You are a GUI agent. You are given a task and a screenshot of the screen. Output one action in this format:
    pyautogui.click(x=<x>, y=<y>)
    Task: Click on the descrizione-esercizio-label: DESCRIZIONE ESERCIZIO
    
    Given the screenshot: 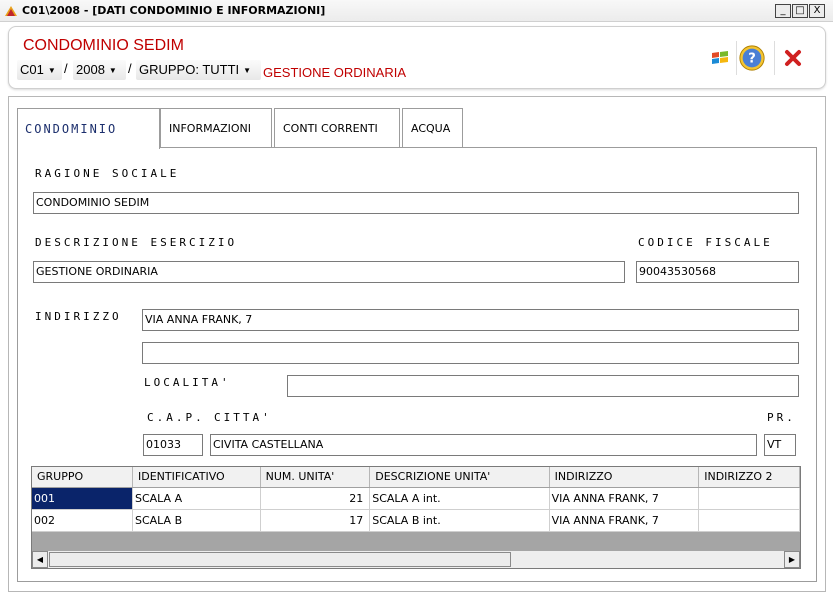 What is the action you would take?
    pyautogui.click(x=136, y=242)
    